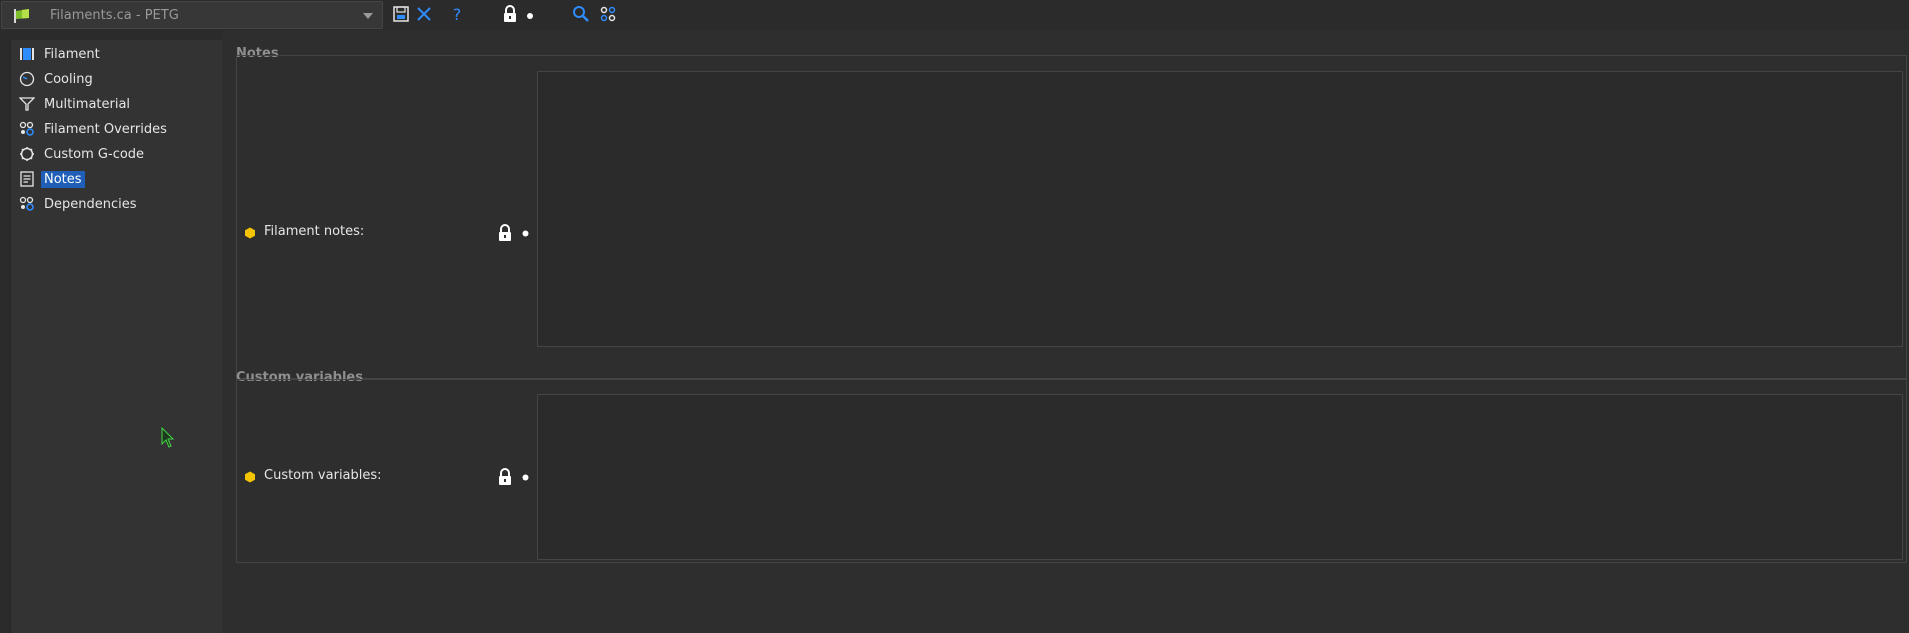  I want to click on sidebar-item-dependencies: Dependencies, so click(79, 204).